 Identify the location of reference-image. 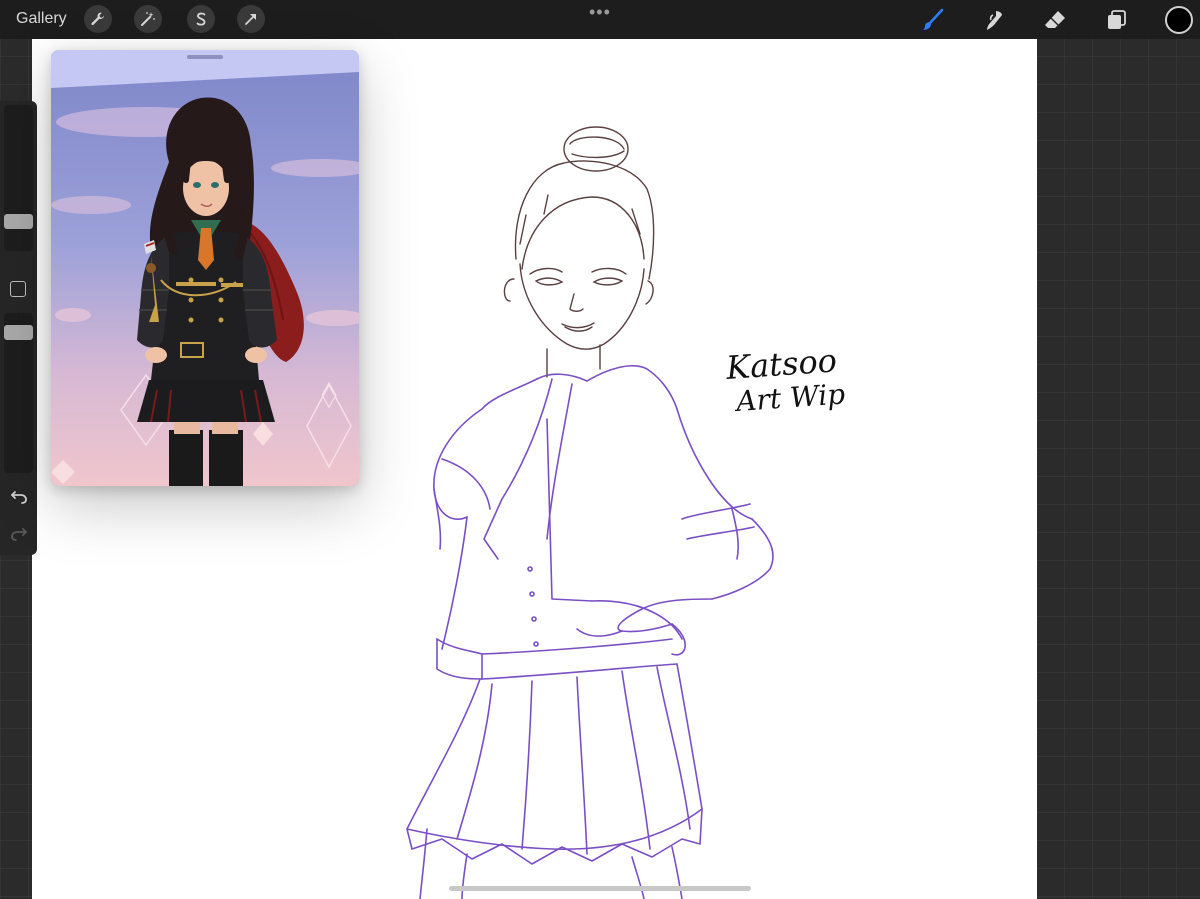
(205, 268).